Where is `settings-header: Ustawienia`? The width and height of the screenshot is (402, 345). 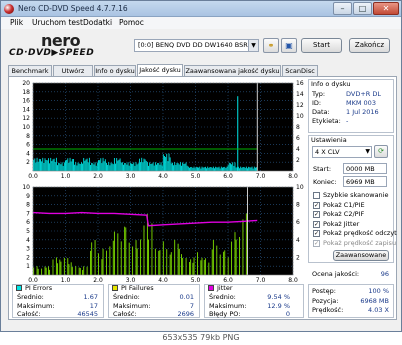 settings-header: Ustawienia is located at coordinates (329, 140).